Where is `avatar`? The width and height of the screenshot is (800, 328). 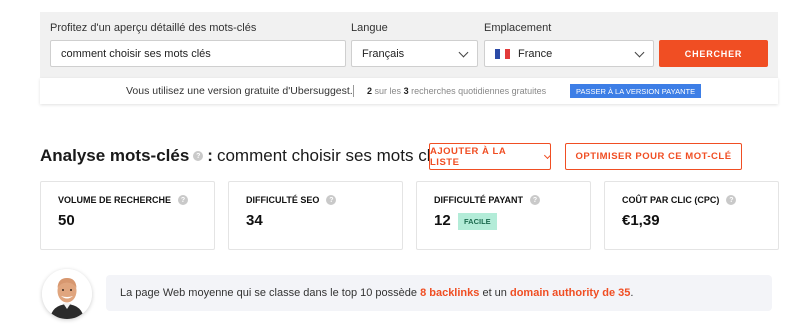
avatar is located at coordinates (67, 294).